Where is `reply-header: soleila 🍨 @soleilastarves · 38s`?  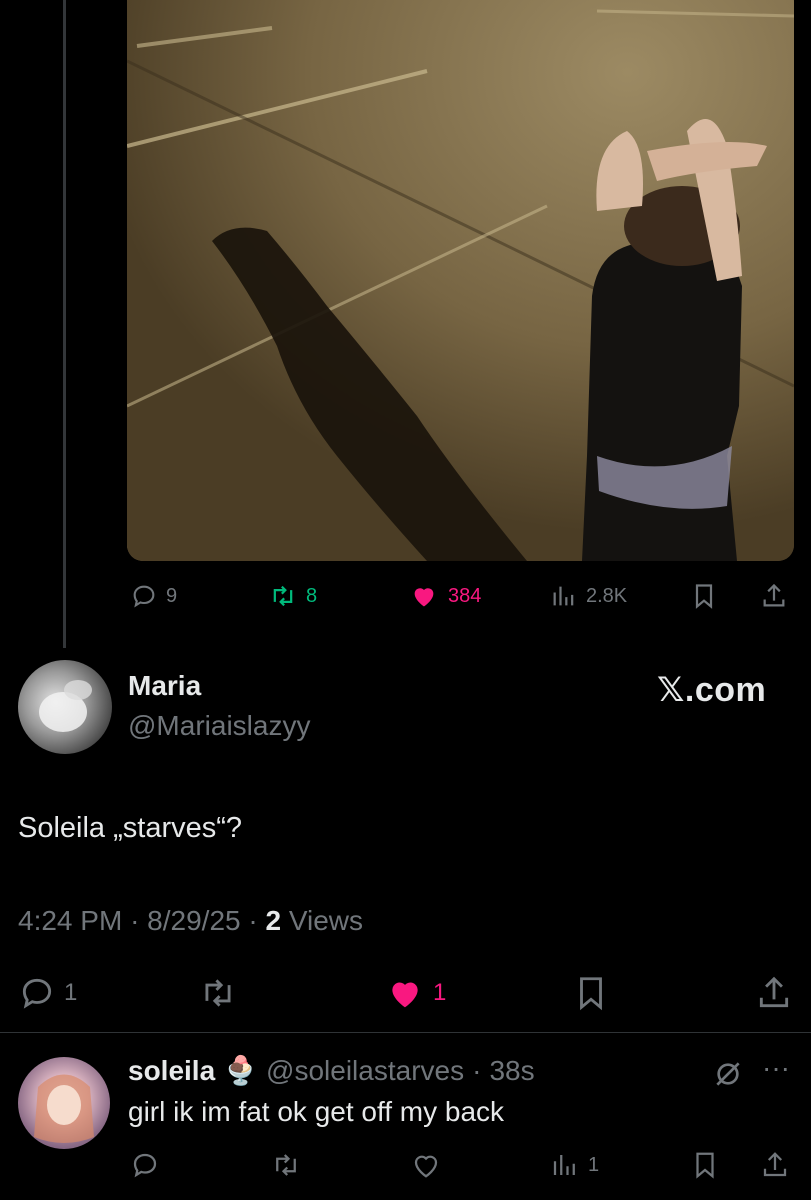 reply-header: soleila 🍨 @soleilastarves · 38s is located at coordinates (331, 1070).